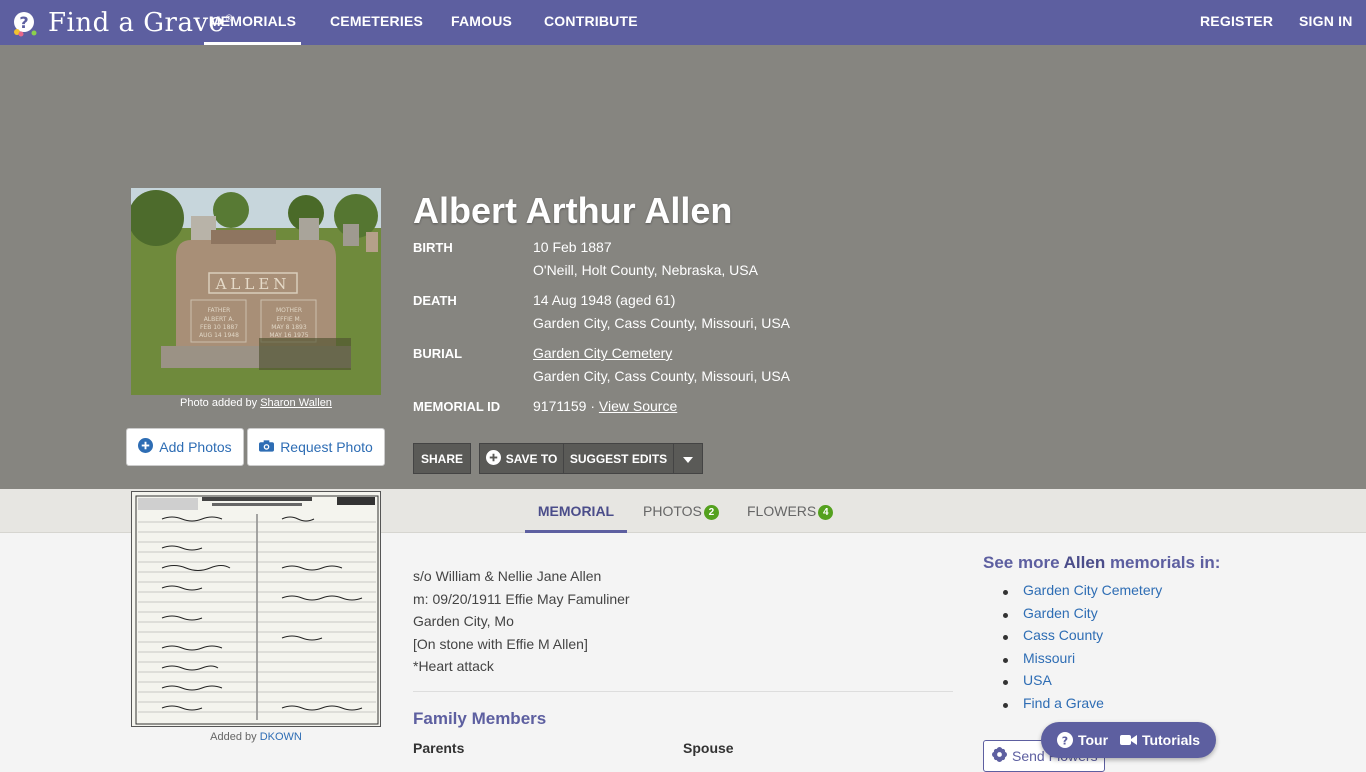 The height and width of the screenshot is (772, 1366). What do you see at coordinates (1171, 740) in the screenshot?
I see `tutorials-label: Tutorials` at bounding box center [1171, 740].